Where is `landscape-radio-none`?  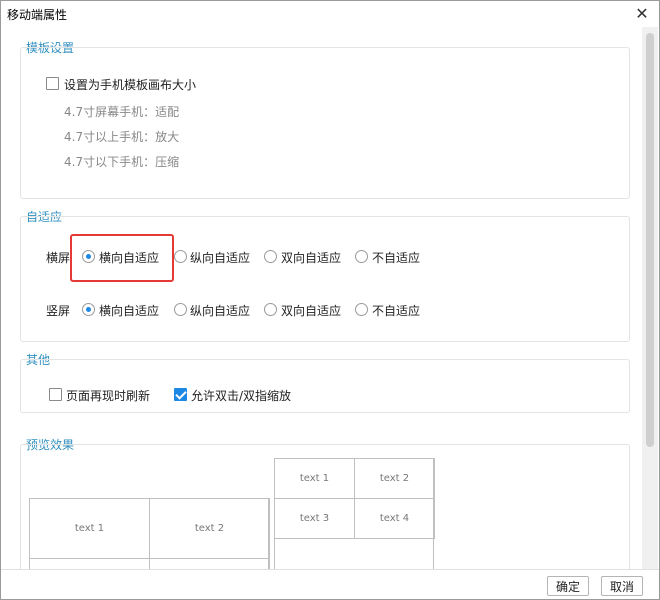 landscape-radio-none is located at coordinates (361, 256).